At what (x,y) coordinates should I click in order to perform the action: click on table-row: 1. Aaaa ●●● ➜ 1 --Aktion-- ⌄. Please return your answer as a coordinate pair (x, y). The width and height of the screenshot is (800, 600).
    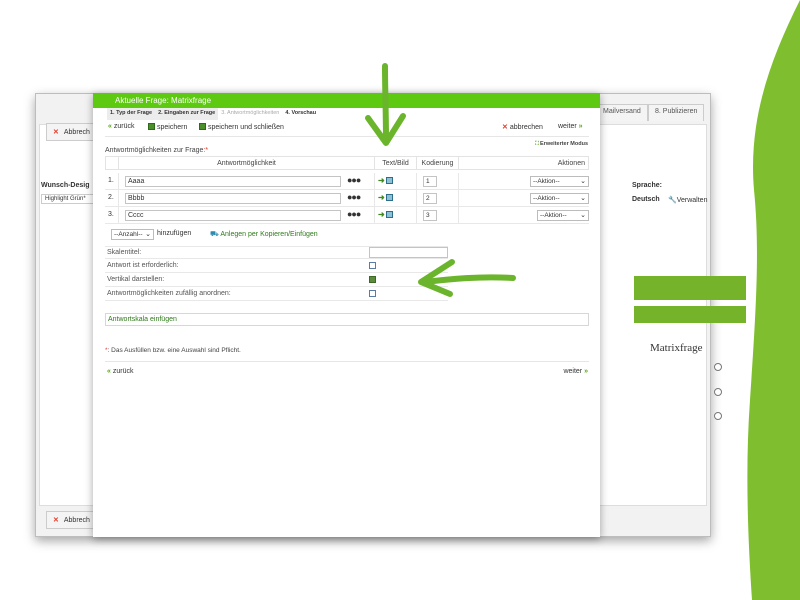
    Looking at the image, I should click on (347, 181).